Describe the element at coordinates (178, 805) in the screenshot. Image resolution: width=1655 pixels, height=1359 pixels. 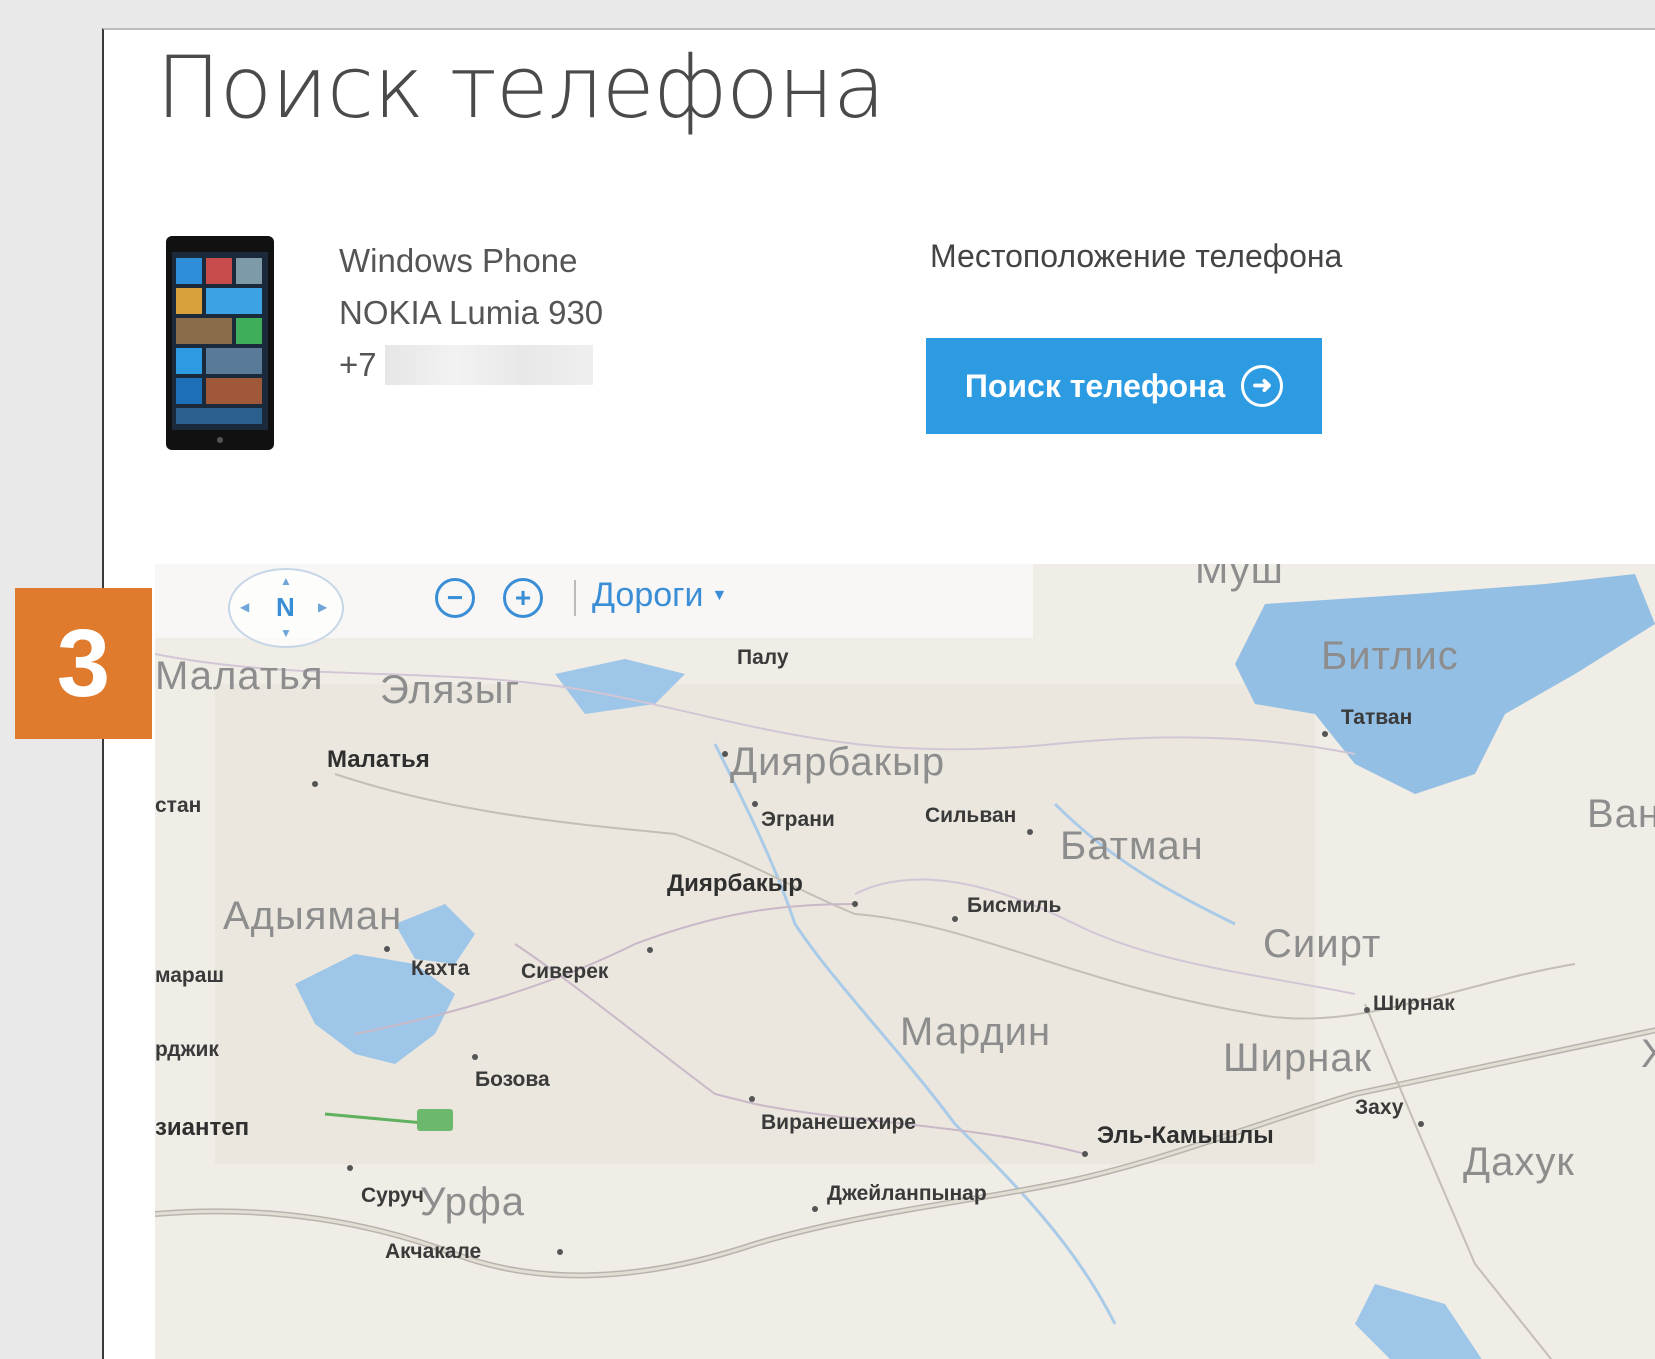
I see `map-label-edge: стан` at that location.